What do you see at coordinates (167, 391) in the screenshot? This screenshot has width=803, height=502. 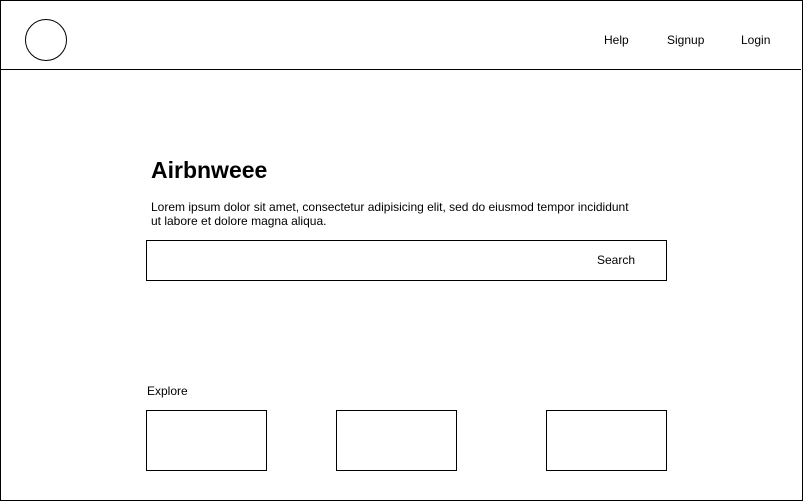 I see `explore-heading: Explore` at bounding box center [167, 391].